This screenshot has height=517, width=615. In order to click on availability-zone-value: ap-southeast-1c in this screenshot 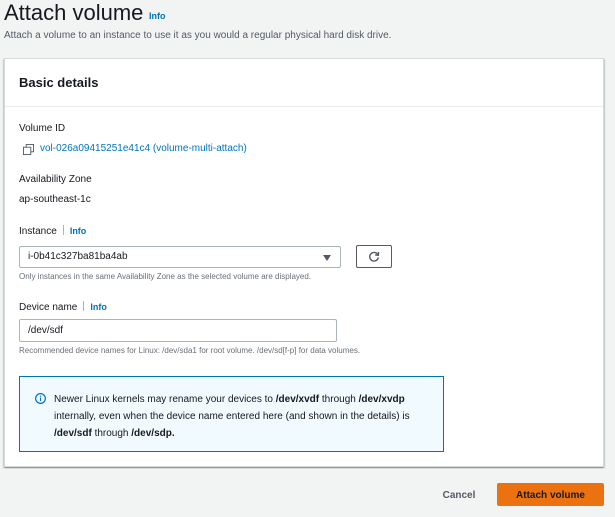, I will do `click(55, 199)`.